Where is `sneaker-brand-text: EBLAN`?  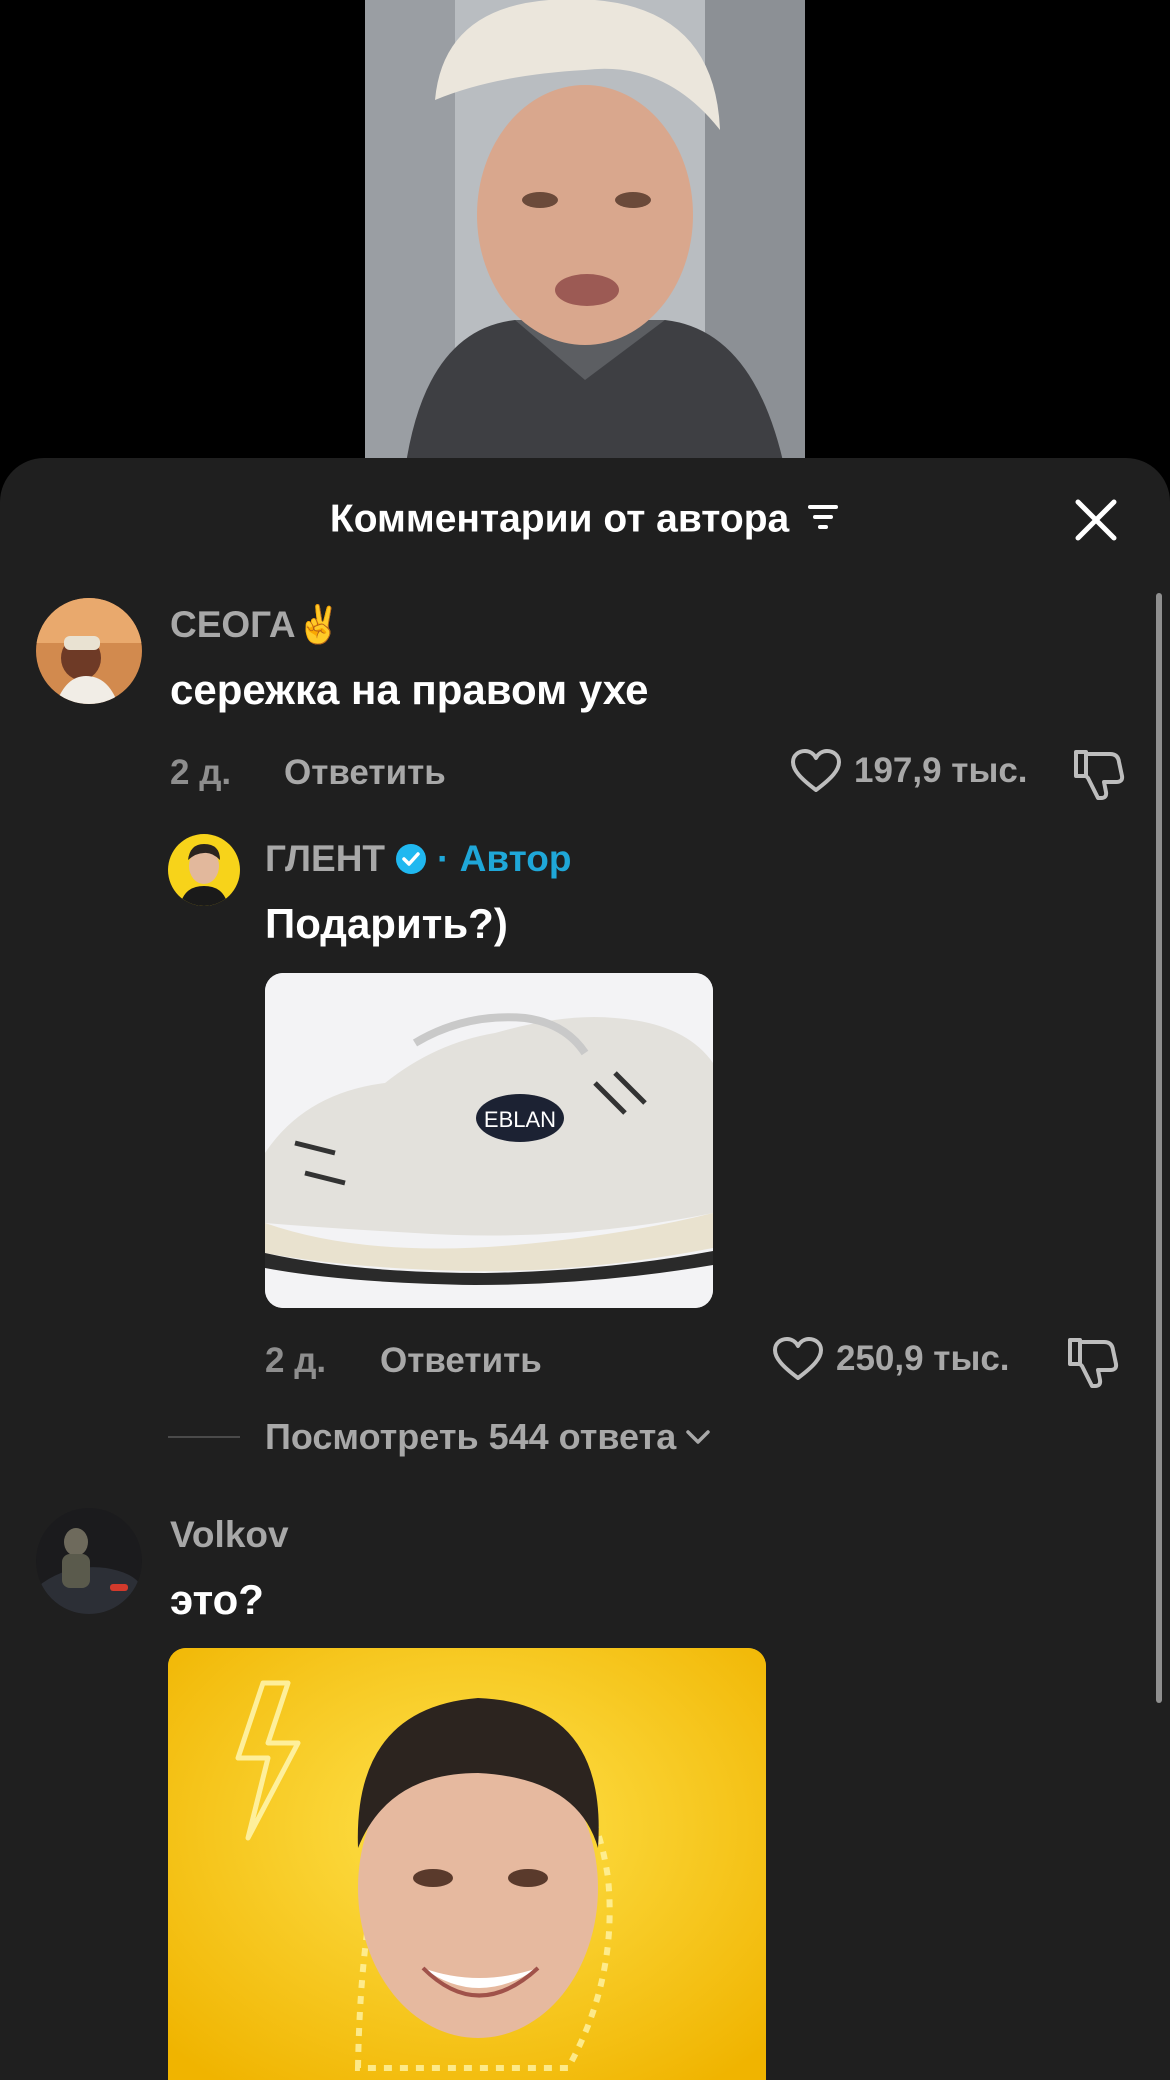 sneaker-brand-text: EBLAN is located at coordinates (520, 1119).